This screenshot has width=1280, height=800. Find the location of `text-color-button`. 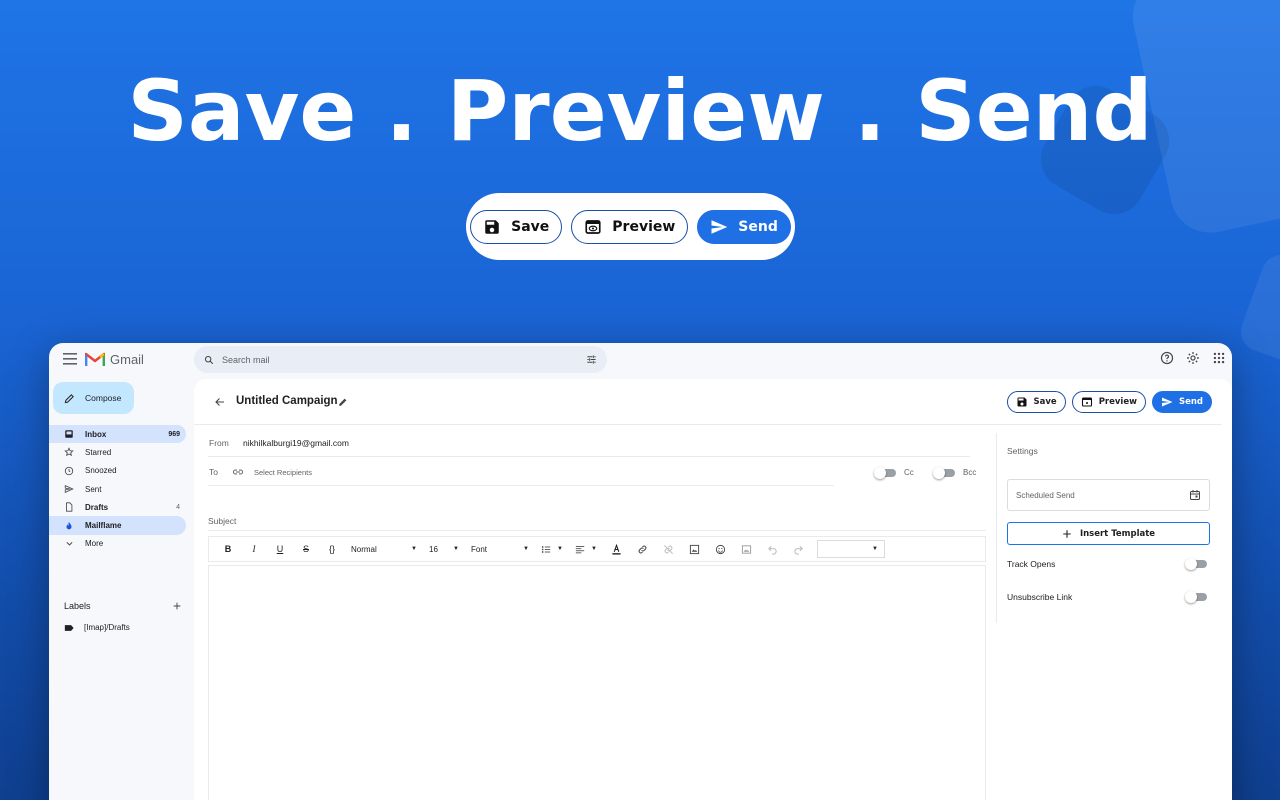

text-color-button is located at coordinates (616, 549).